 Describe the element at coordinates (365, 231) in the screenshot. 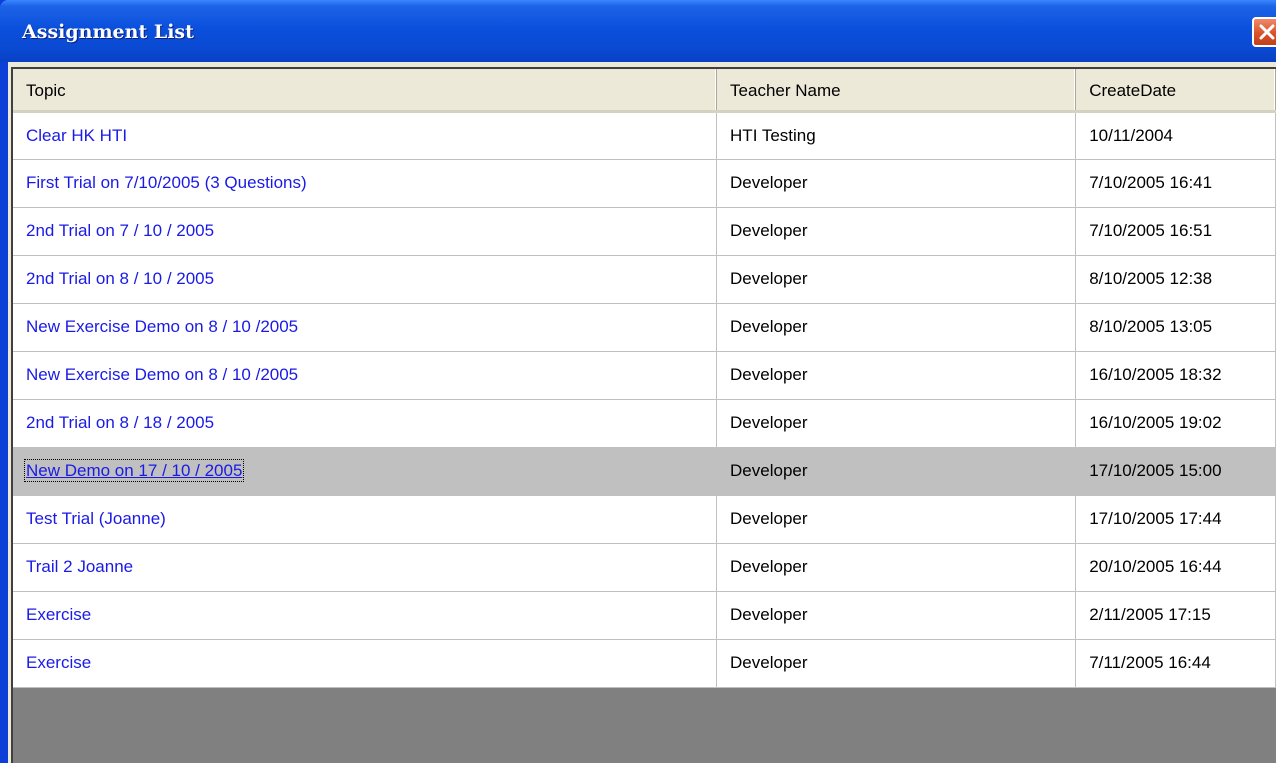

I see `topic-cell: 2nd Trial on 7 / 10 / 2005` at that location.